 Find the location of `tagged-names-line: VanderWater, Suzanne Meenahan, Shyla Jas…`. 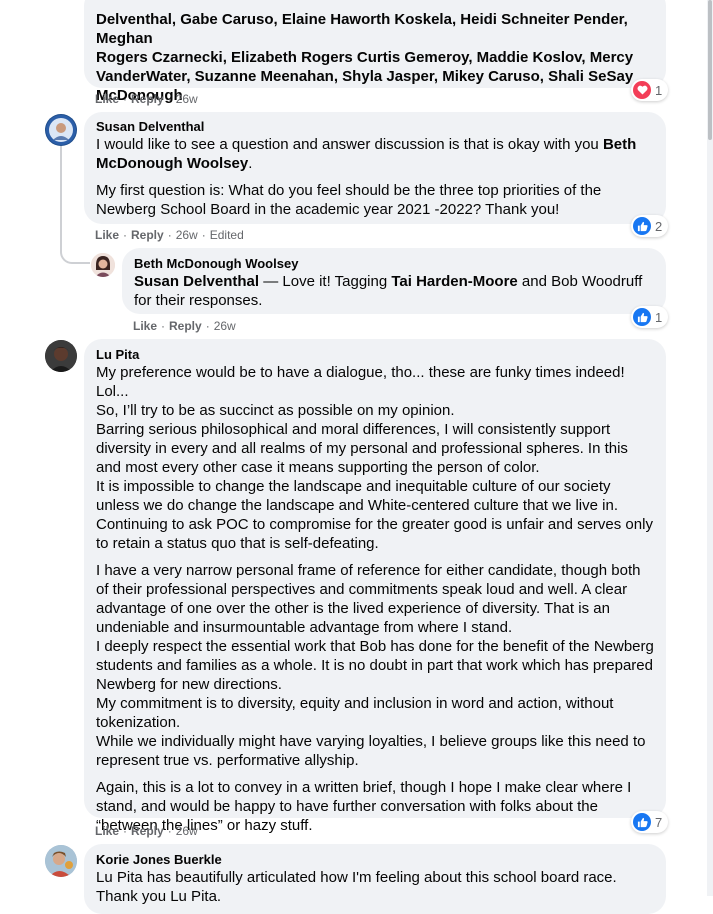

tagged-names-line: VanderWater, Suzanne Meenahan, Shyla Jas… is located at coordinates (375, 76).